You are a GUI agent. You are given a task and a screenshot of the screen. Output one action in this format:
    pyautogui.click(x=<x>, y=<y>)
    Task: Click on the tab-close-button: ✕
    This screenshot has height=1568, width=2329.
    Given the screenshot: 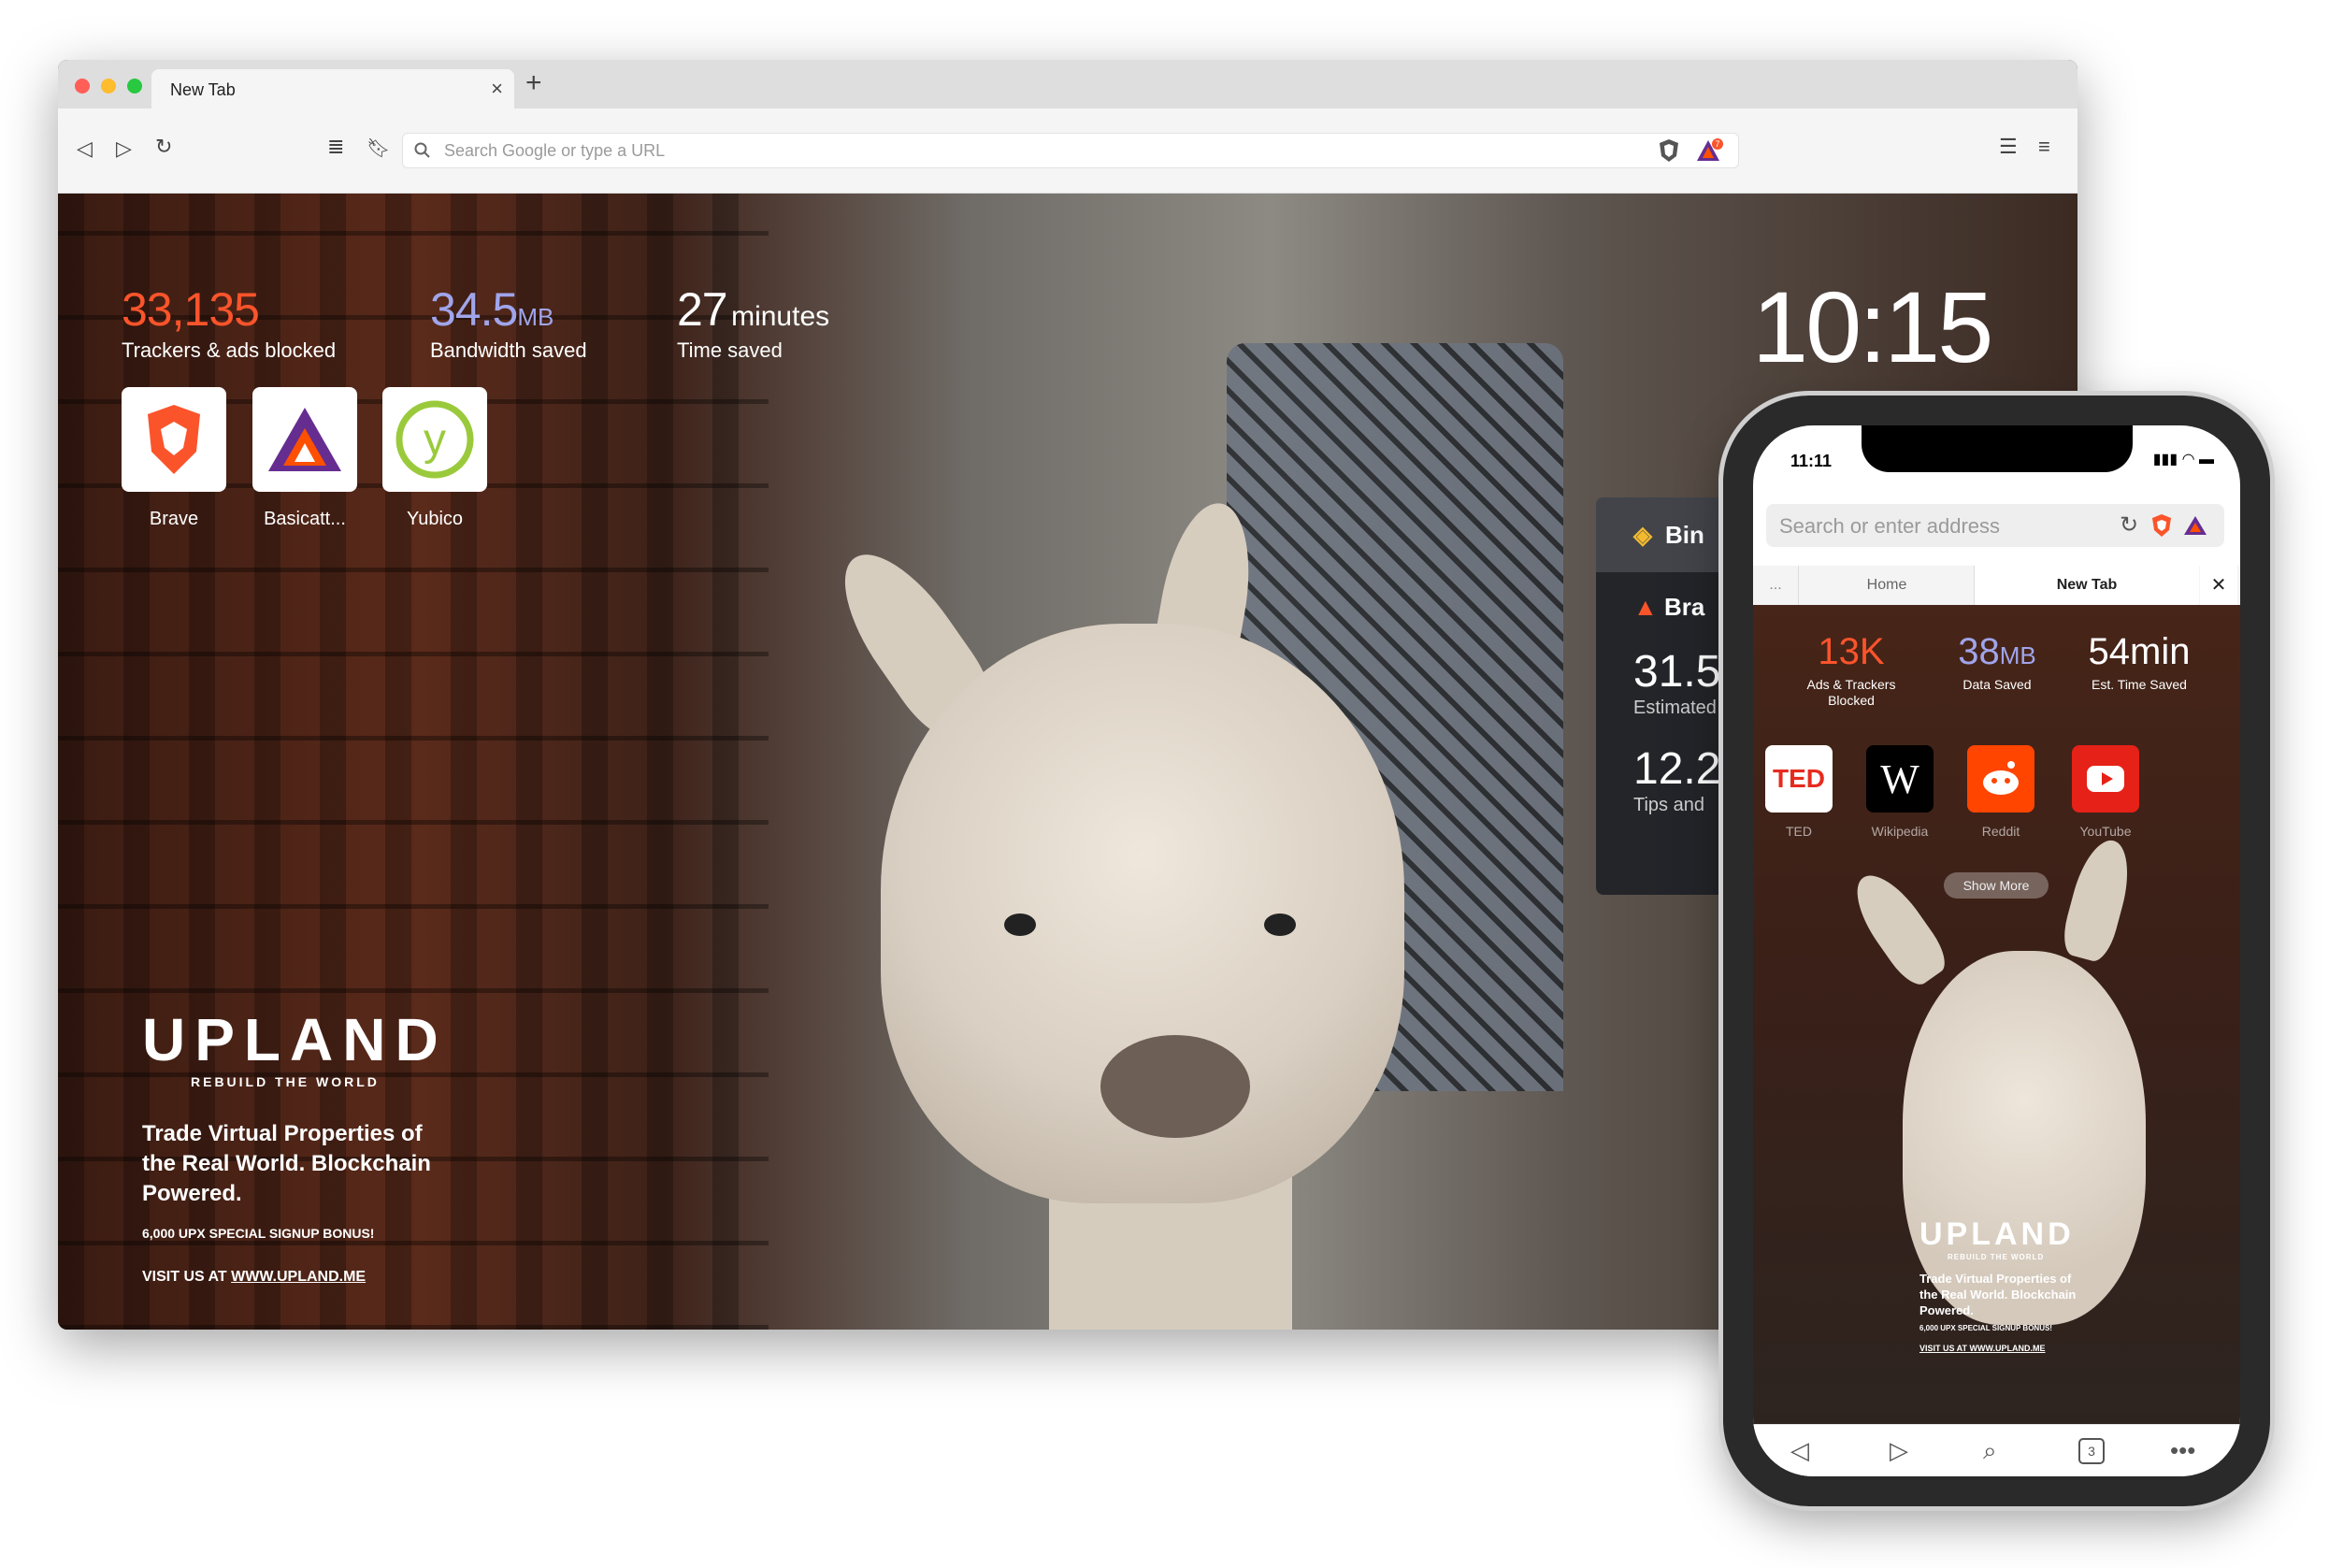 What is the action you would take?
    pyautogui.click(x=2218, y=585)
    